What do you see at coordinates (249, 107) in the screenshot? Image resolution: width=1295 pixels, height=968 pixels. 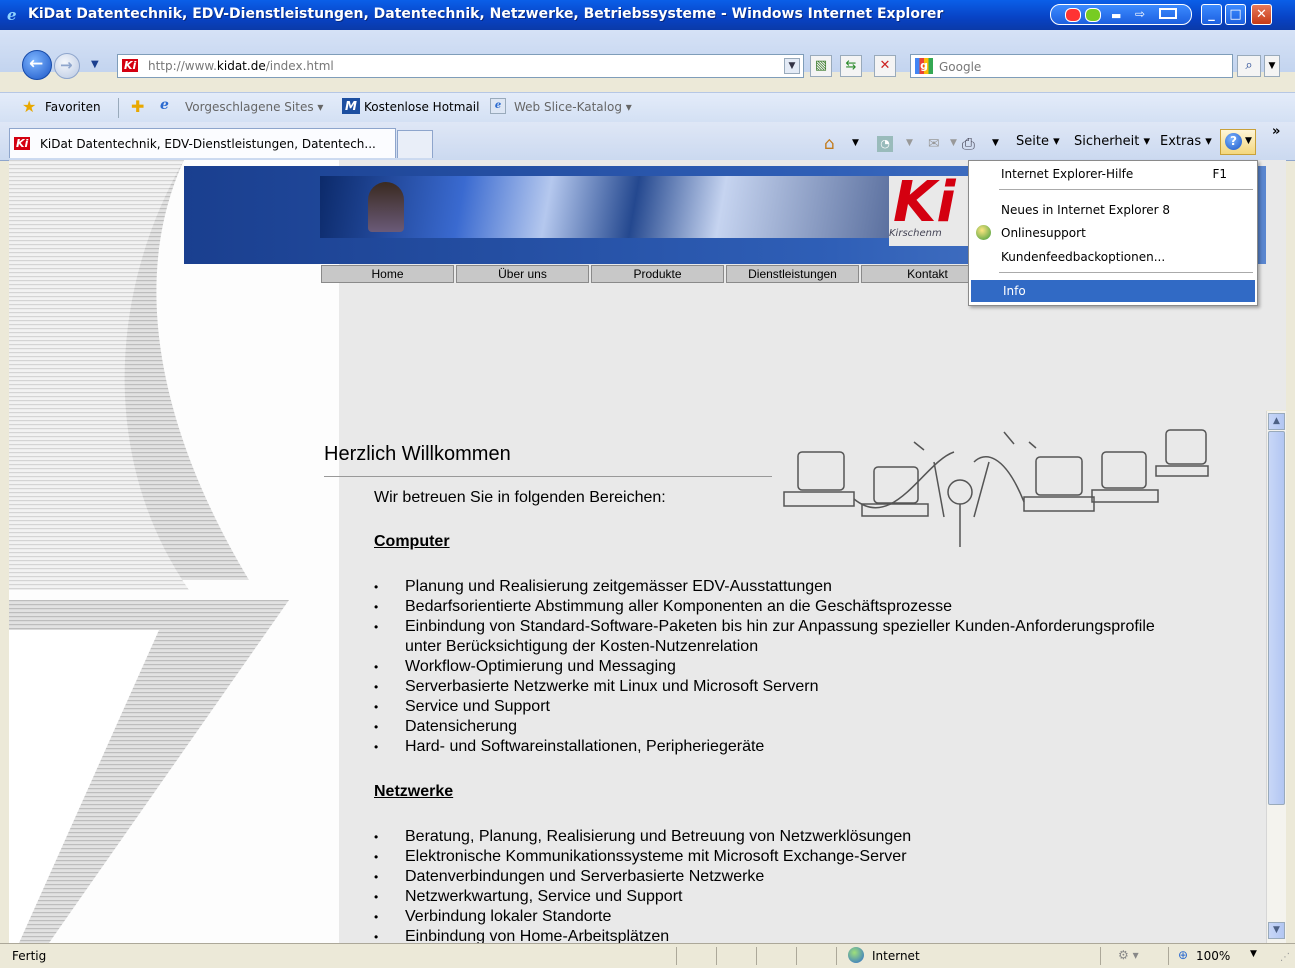 I see `suggested-sites-label: Vorgeschlagene Sites` at bounding box center [249, 107].